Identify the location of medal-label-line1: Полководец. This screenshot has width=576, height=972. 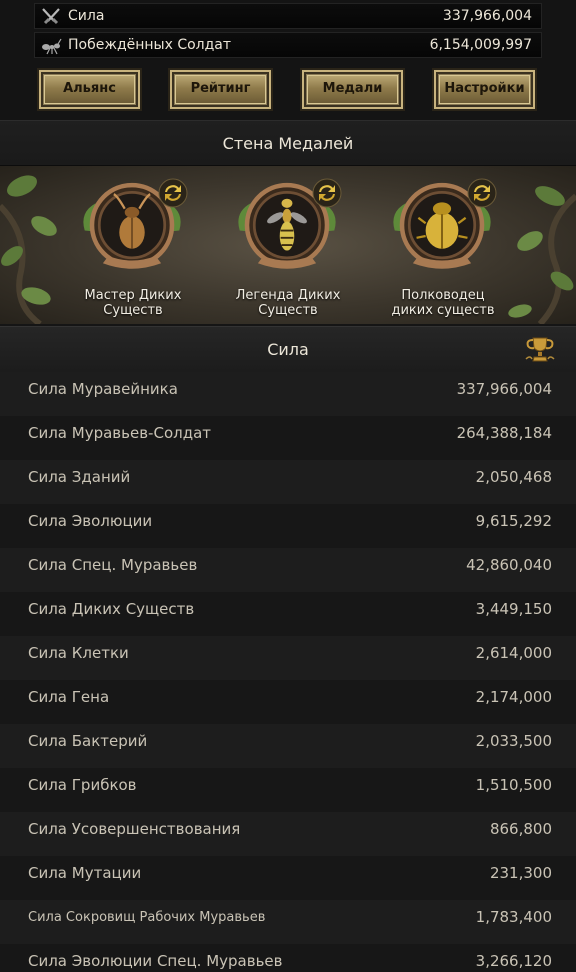
(443, 295).